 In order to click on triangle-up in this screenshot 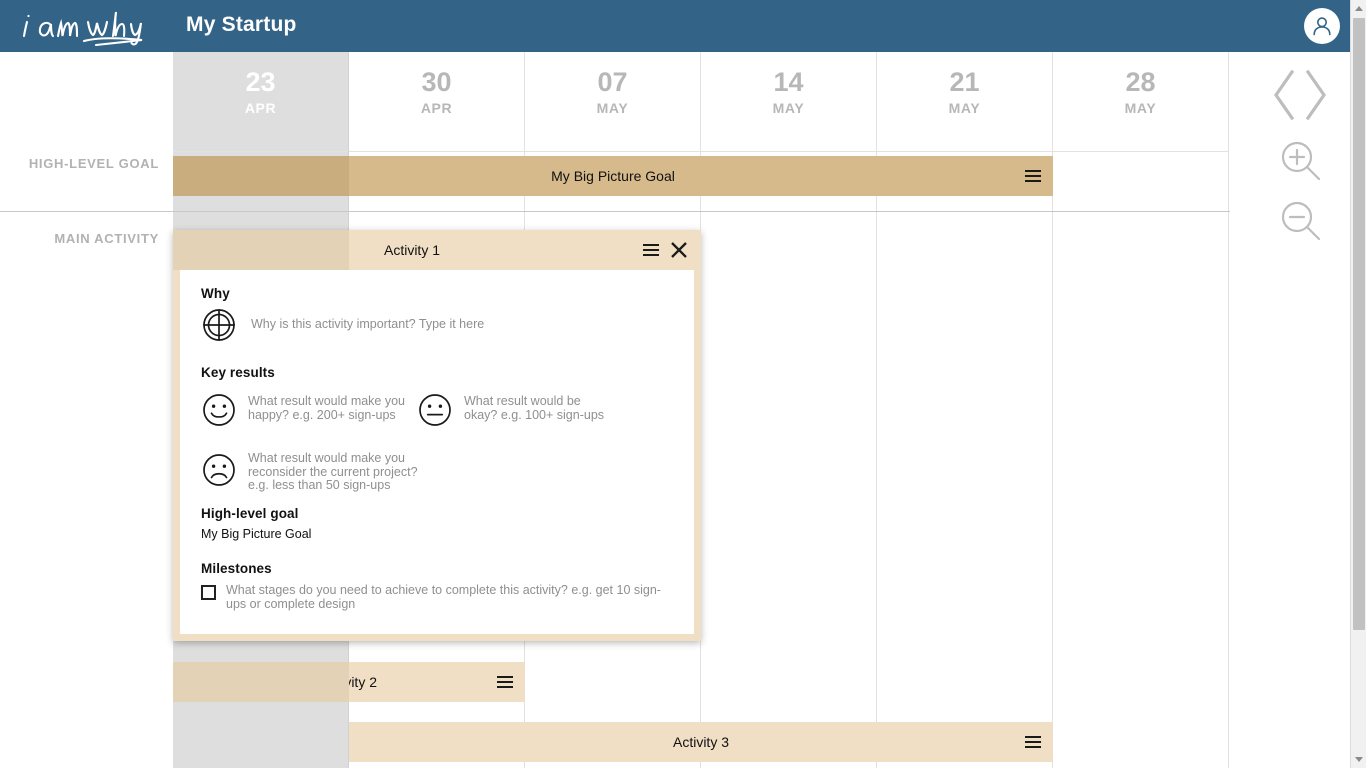, I will do `click(1359, 8)`.